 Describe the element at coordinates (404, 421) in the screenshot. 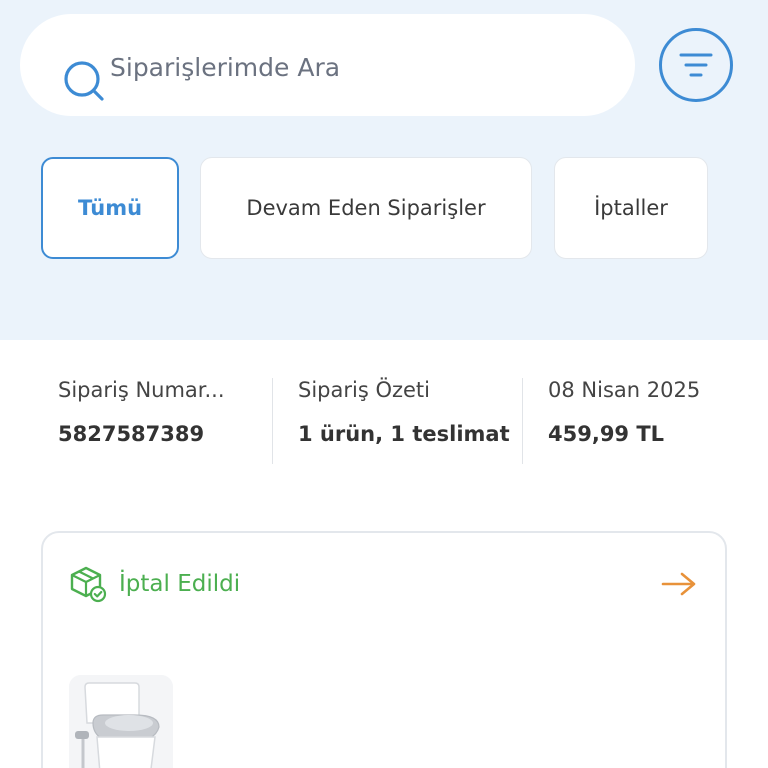

I see `order-summary-block: Sipariş Özeti 1 ürün, 1 teslimat` at that location.